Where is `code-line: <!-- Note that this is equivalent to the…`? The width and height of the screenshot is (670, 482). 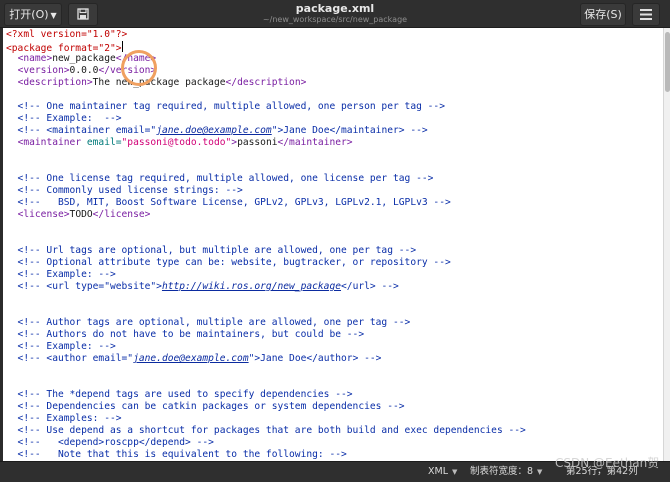
code-line: <!-- Note that this is equivalent to the… is located at coordinates (266, 455).